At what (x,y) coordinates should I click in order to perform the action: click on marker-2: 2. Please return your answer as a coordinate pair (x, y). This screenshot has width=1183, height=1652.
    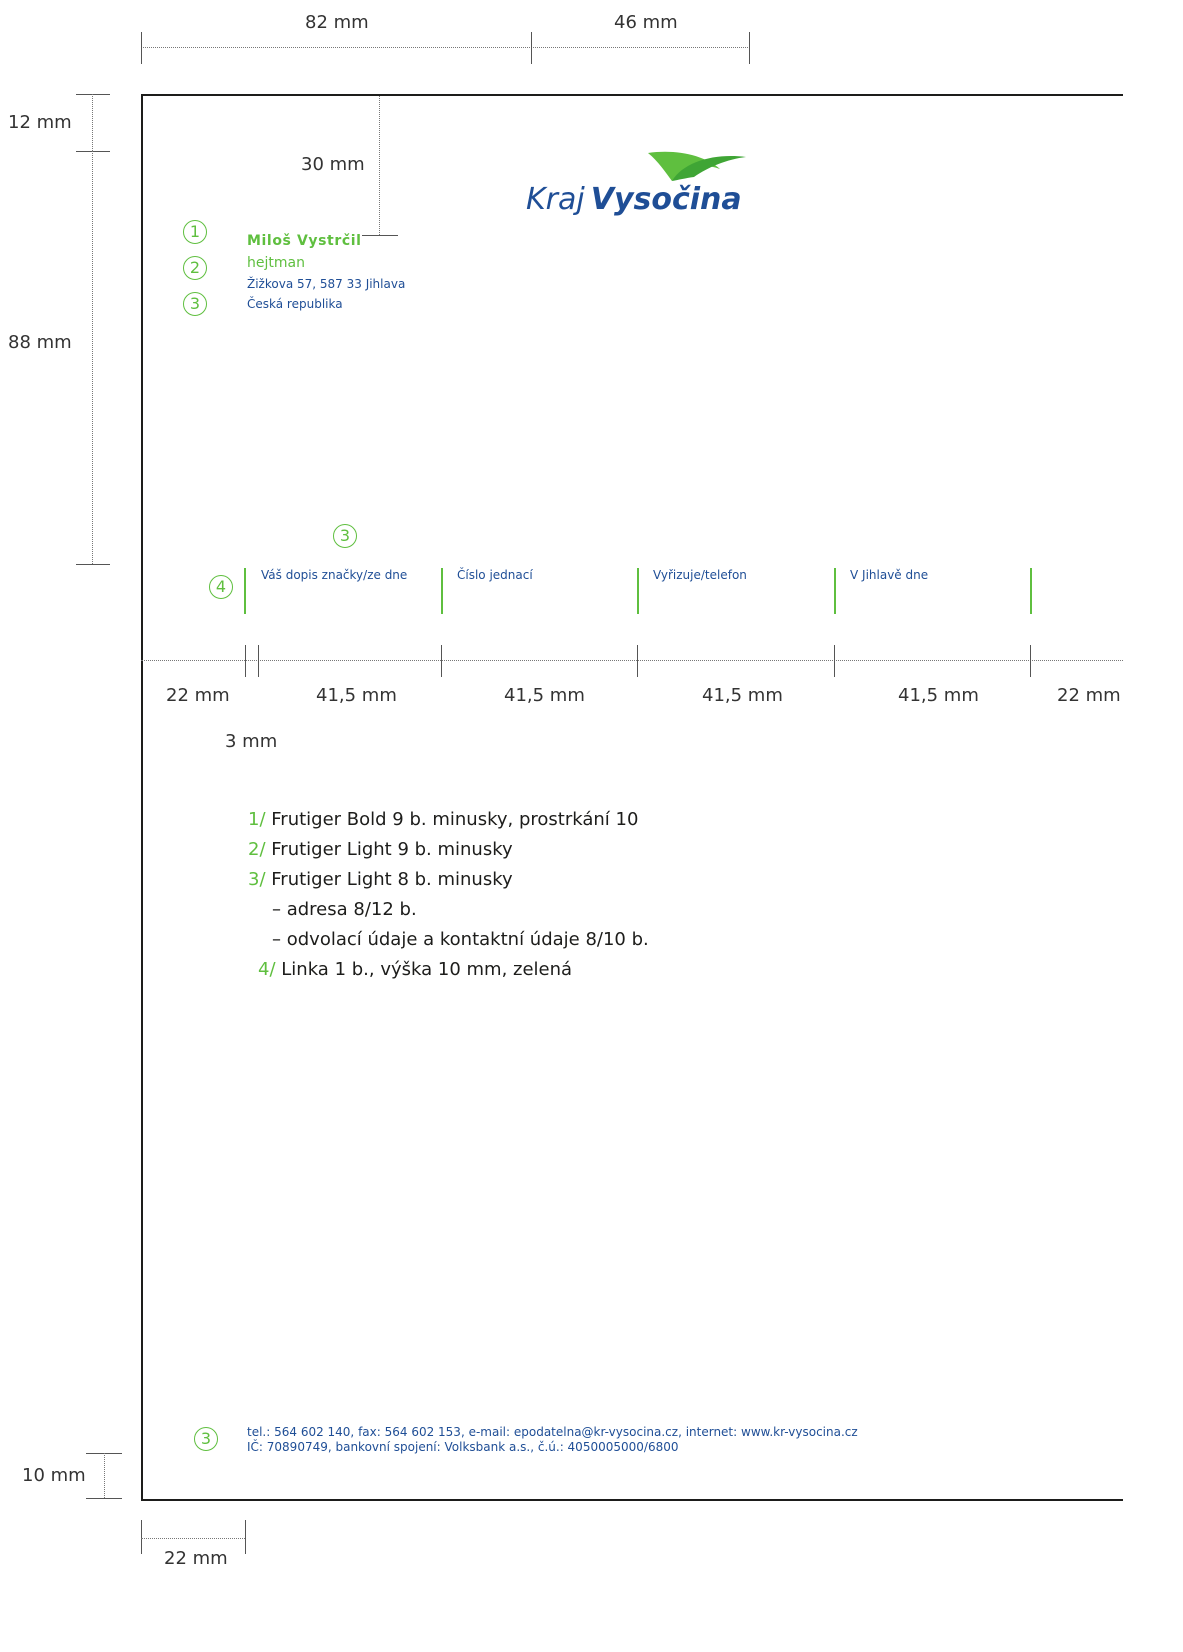
    Looking at the image, I should click on (195, 268).